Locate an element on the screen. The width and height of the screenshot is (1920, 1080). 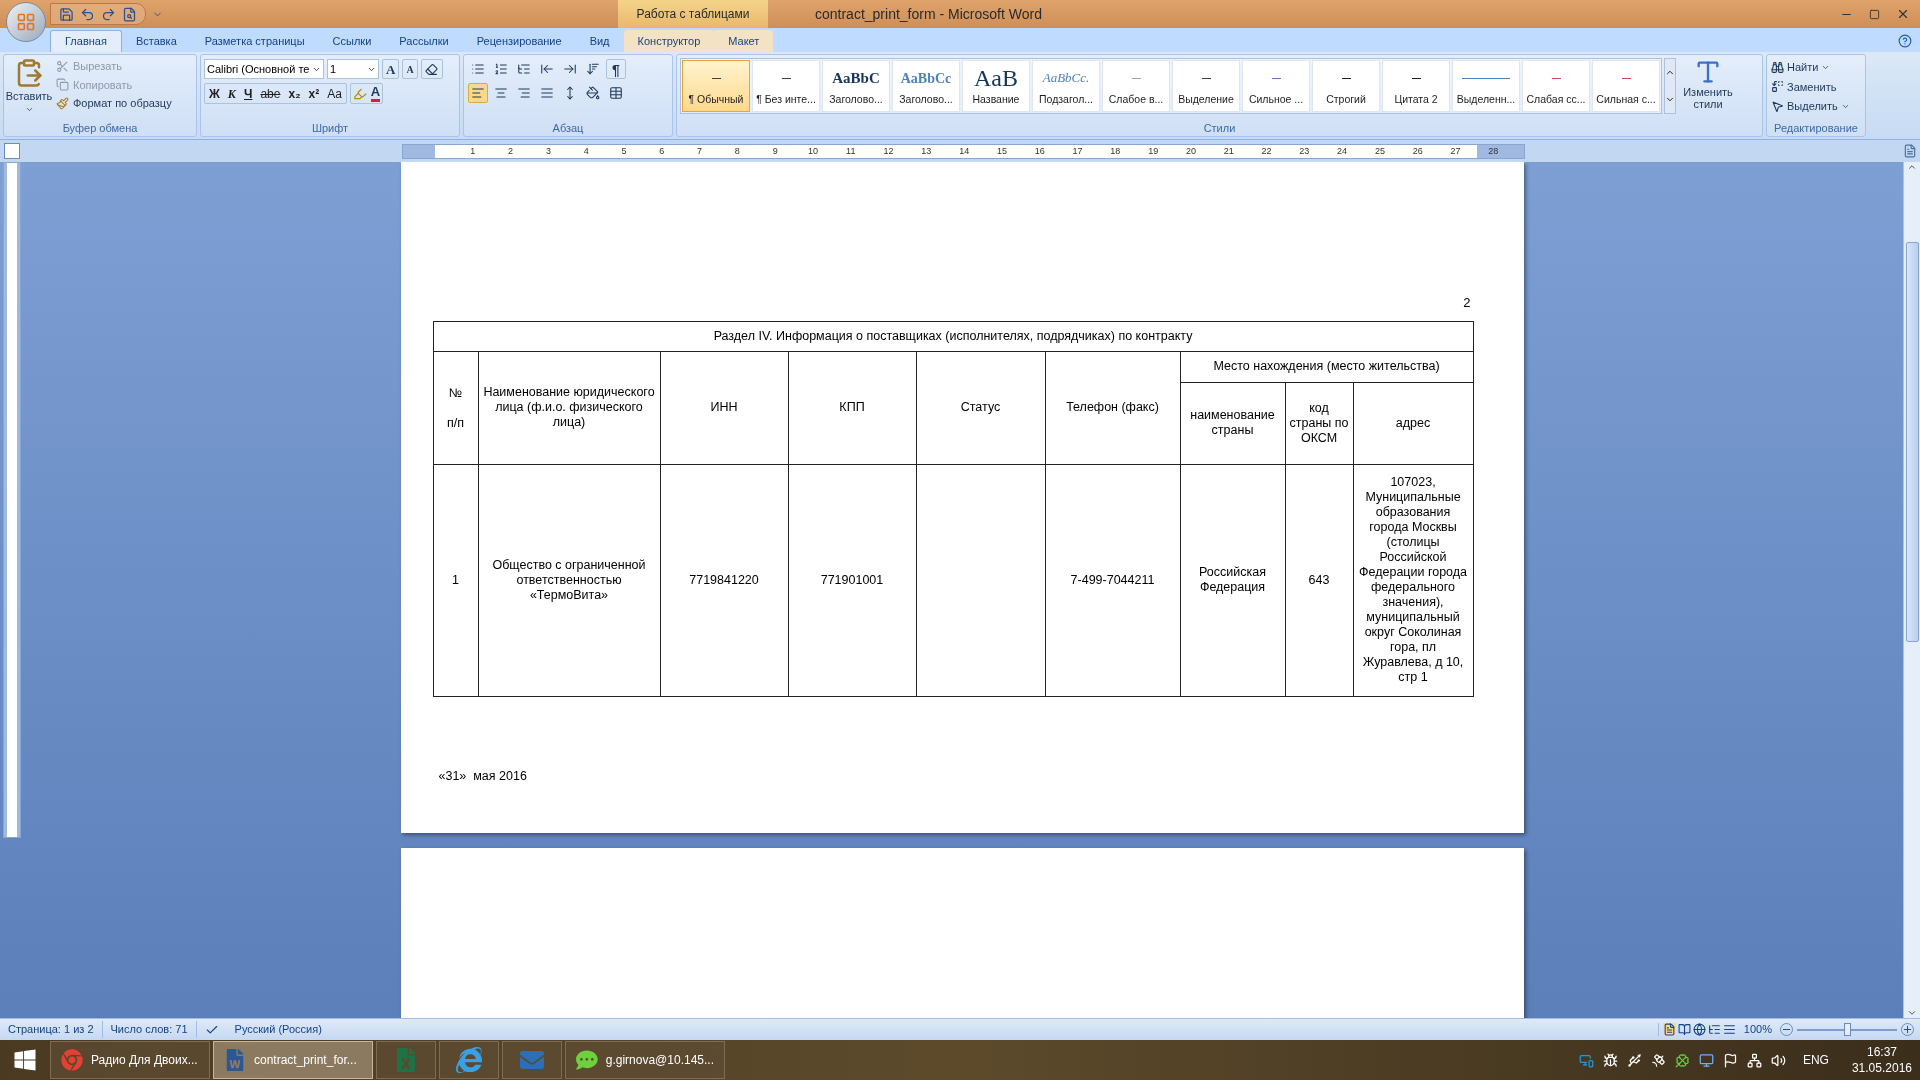
font-size-field: 1 is located at coordinates (353, 69).